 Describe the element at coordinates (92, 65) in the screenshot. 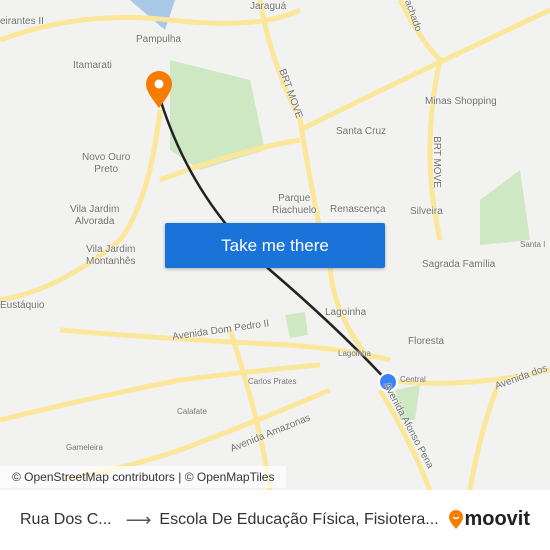

I see `map-label: Itamarati` at that location.